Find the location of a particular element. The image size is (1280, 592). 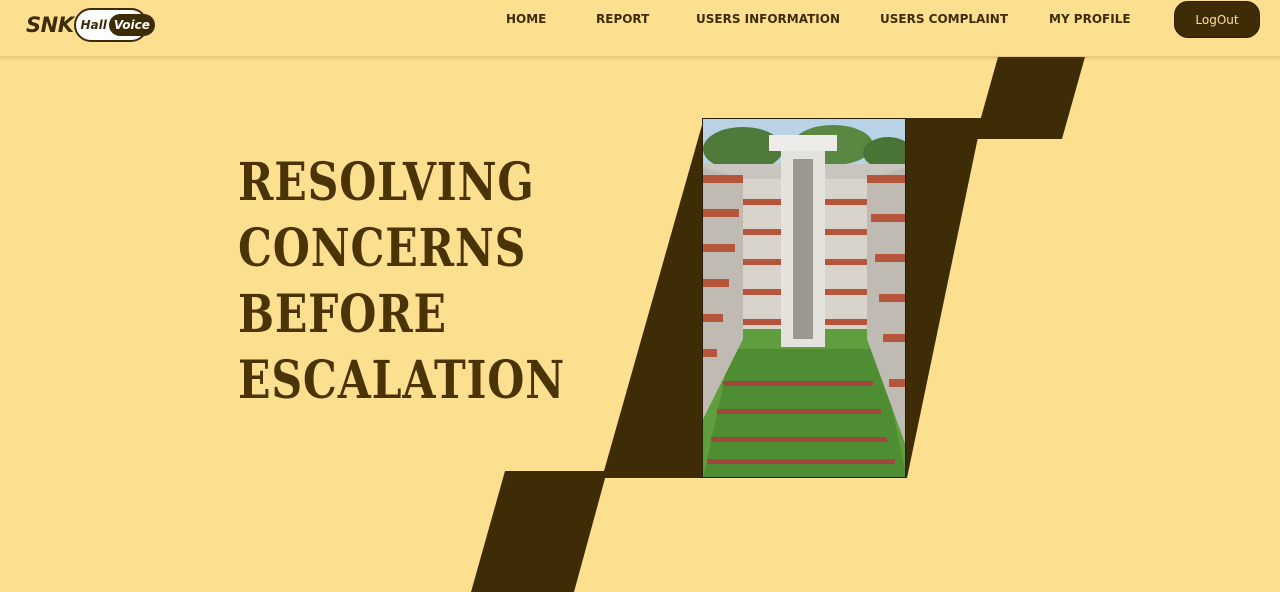

logo-pill: Hall Voice is located at coordinates (114, 25).